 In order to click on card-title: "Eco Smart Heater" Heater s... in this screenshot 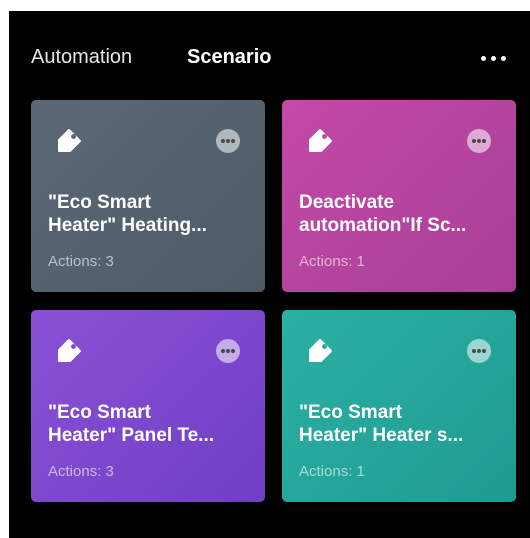, I will do `click(381, 424)`.